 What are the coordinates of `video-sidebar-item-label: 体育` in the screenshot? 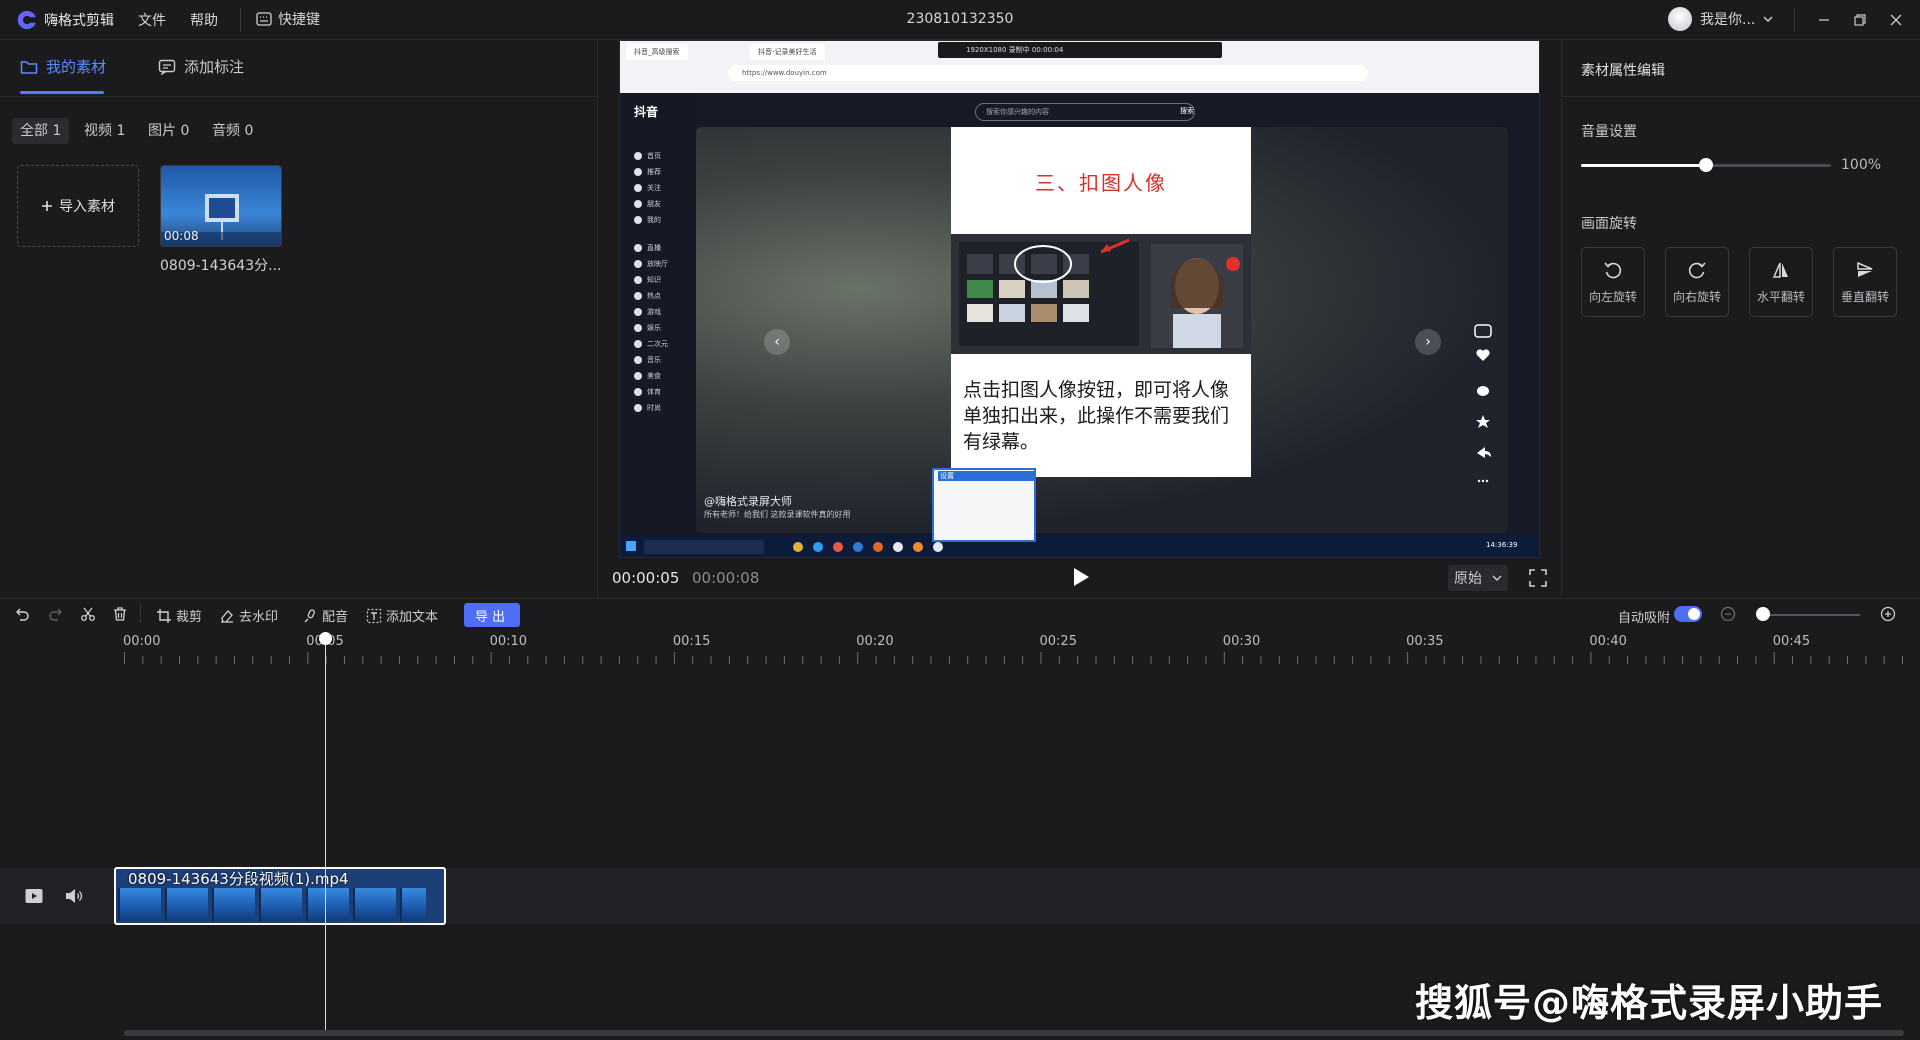 It's located at (654, 392).